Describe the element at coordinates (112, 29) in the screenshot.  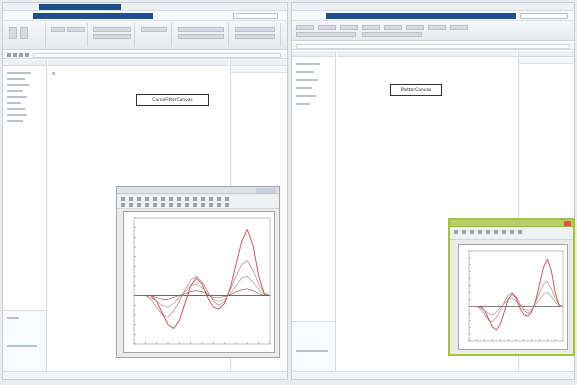
I see `left-analyze-code-button` at that location.